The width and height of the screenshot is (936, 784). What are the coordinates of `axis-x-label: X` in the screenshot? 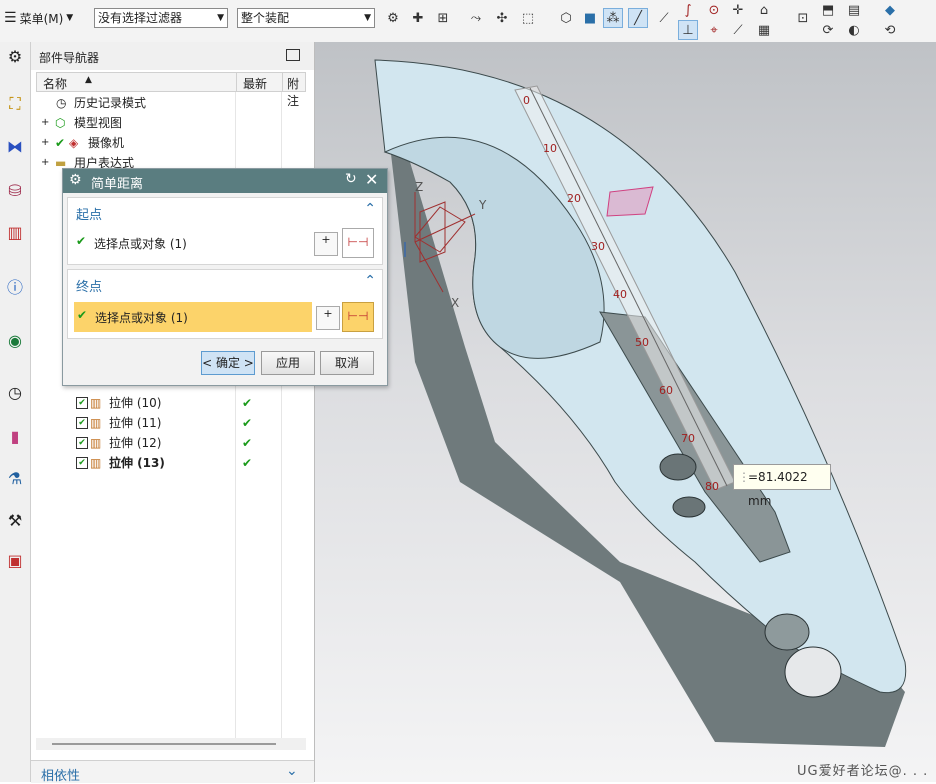 It's located at (455, 303).